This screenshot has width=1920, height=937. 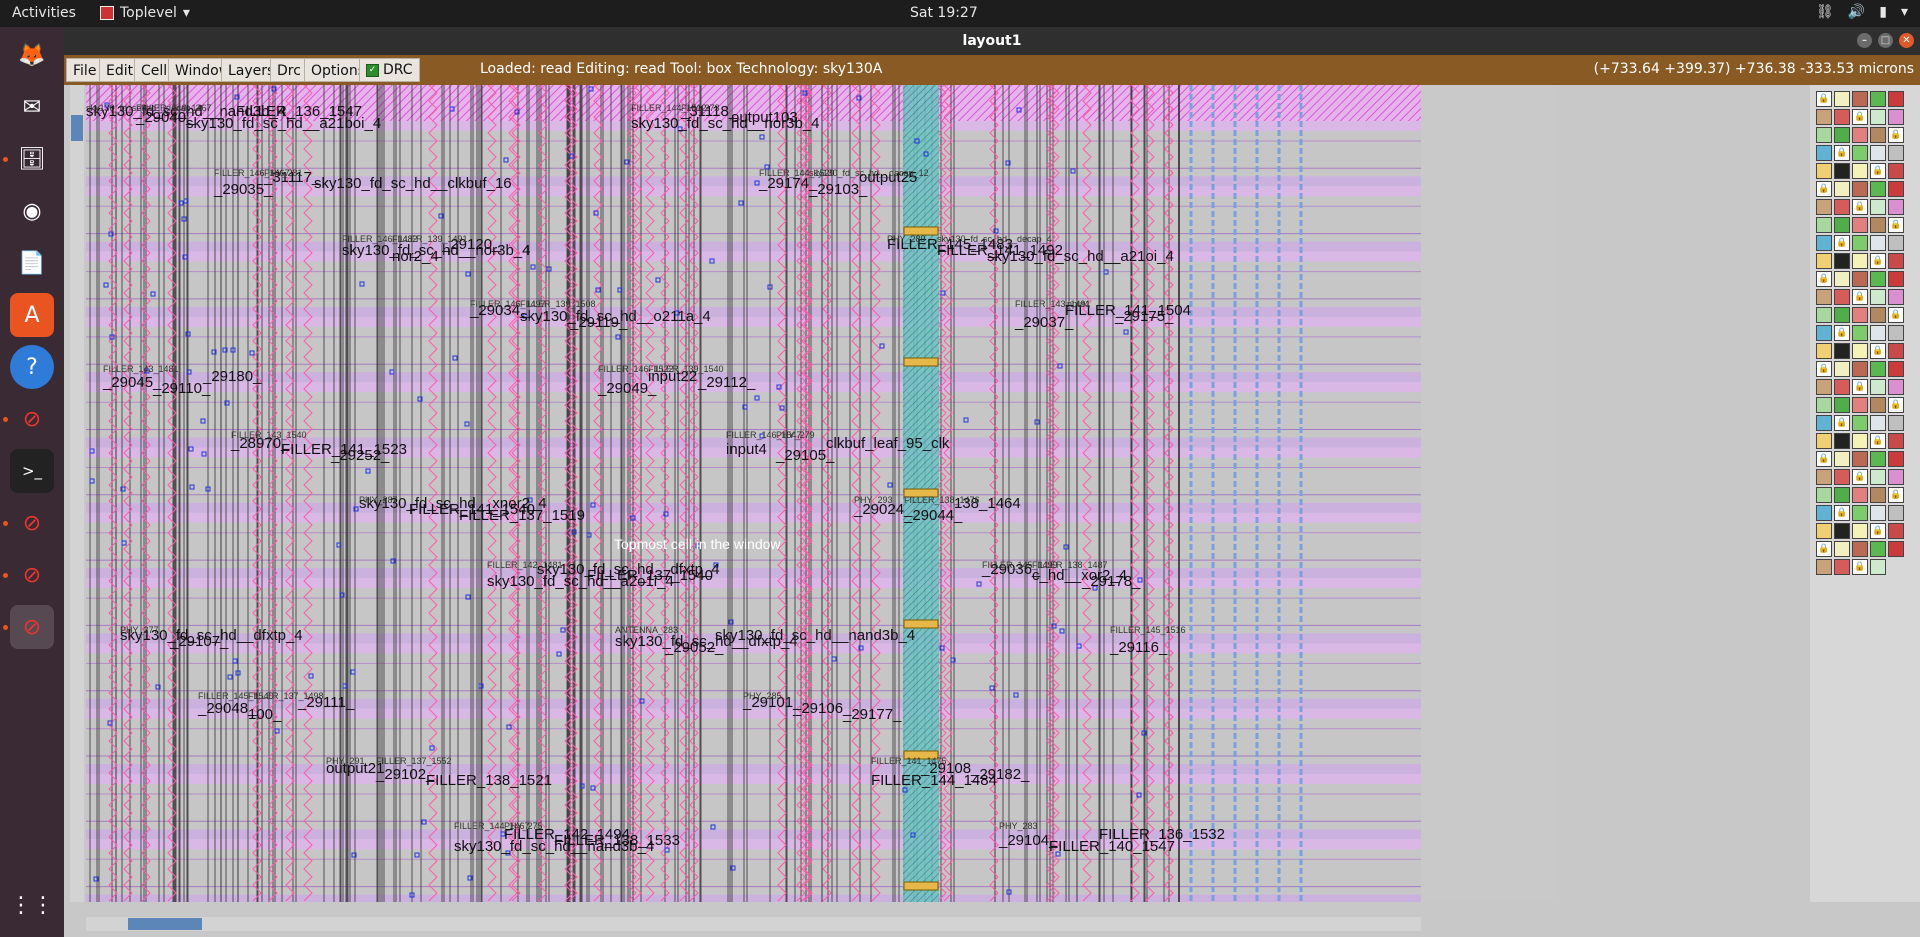 I want to click on horizontal-scrollbar, so click(x=753, y=924).